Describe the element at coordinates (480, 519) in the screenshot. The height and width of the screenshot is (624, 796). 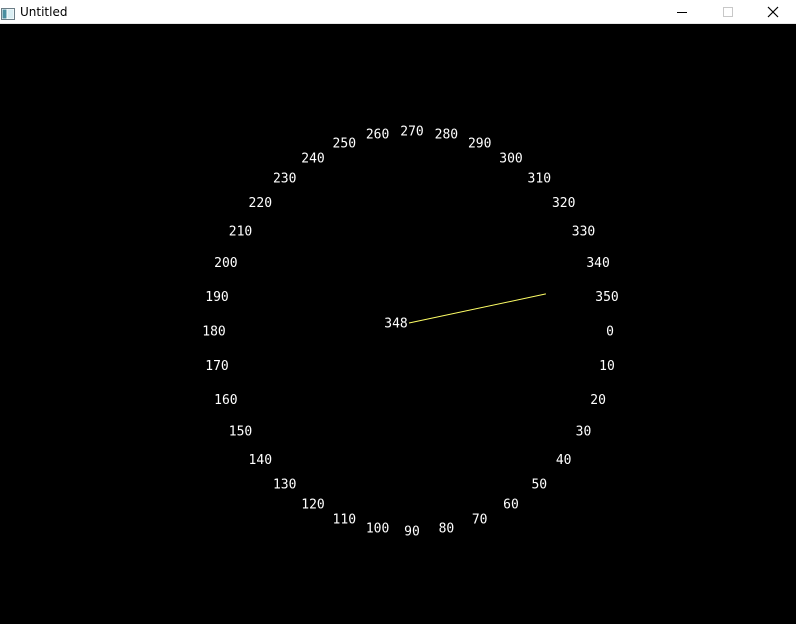
I see `dial-label-70: 70` at that location.